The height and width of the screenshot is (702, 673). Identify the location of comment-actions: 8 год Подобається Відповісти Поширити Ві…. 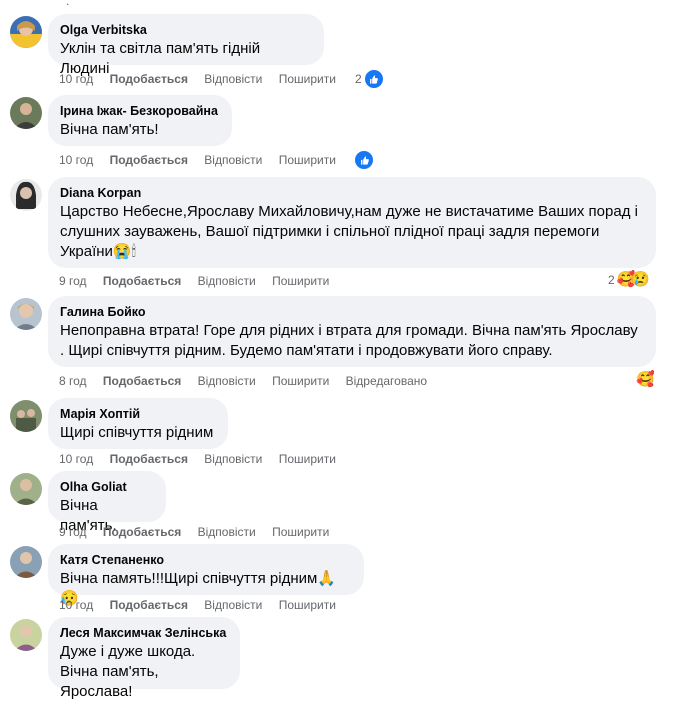
(249, 381).